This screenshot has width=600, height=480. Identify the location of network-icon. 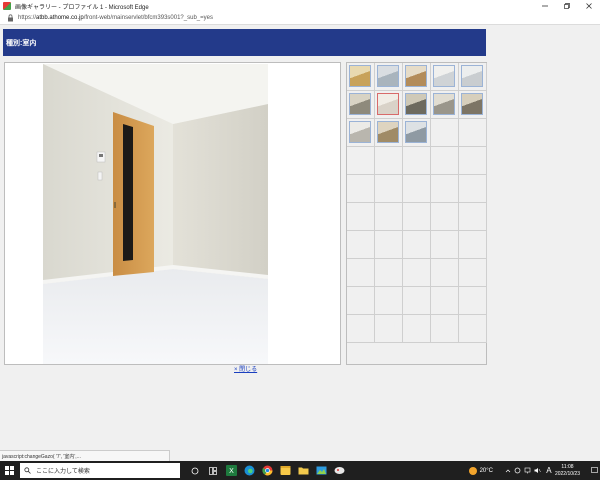
(528, 470).